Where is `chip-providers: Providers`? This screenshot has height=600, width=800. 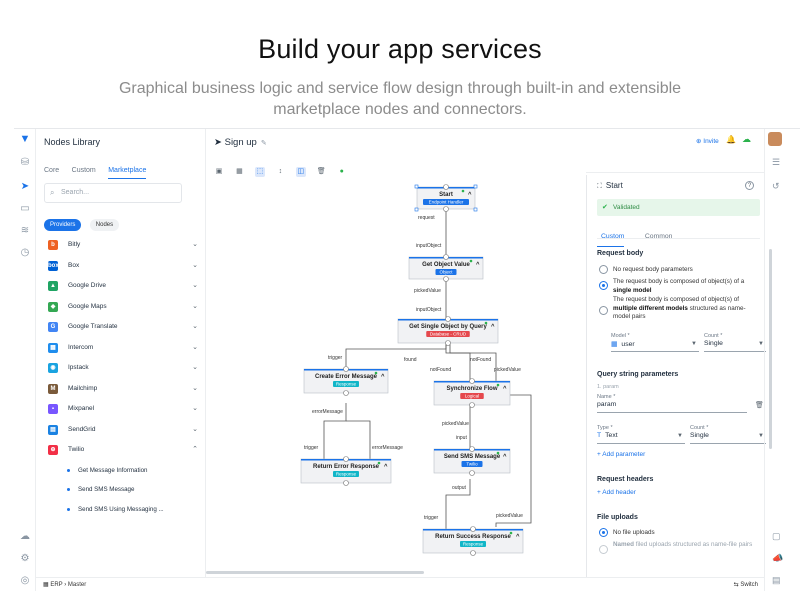
chip-providers: Providers is located at coordinates (63, 225).